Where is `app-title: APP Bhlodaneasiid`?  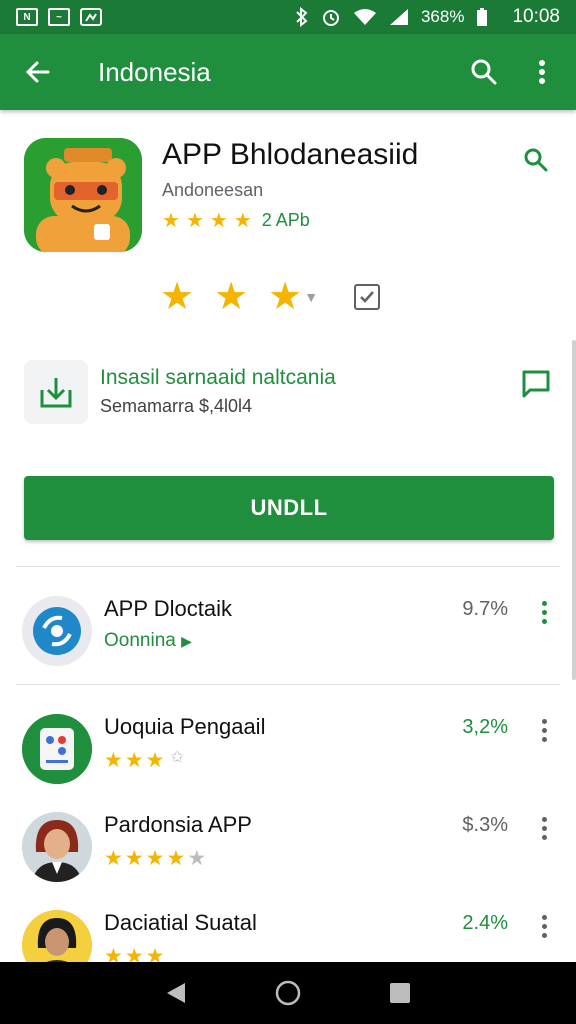 app-title: APP Bhlodaneasiid is located at coordinates (290, 154).